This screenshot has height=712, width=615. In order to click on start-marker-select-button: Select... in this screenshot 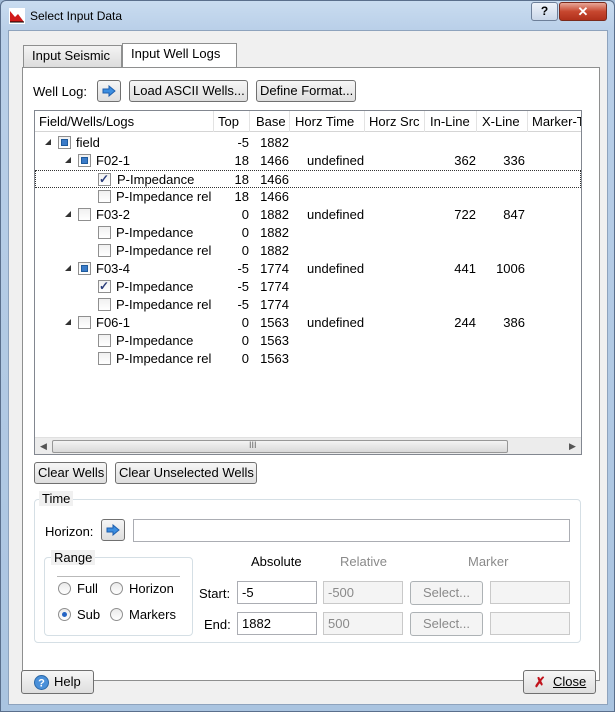, I will do `click(446, 593)`.